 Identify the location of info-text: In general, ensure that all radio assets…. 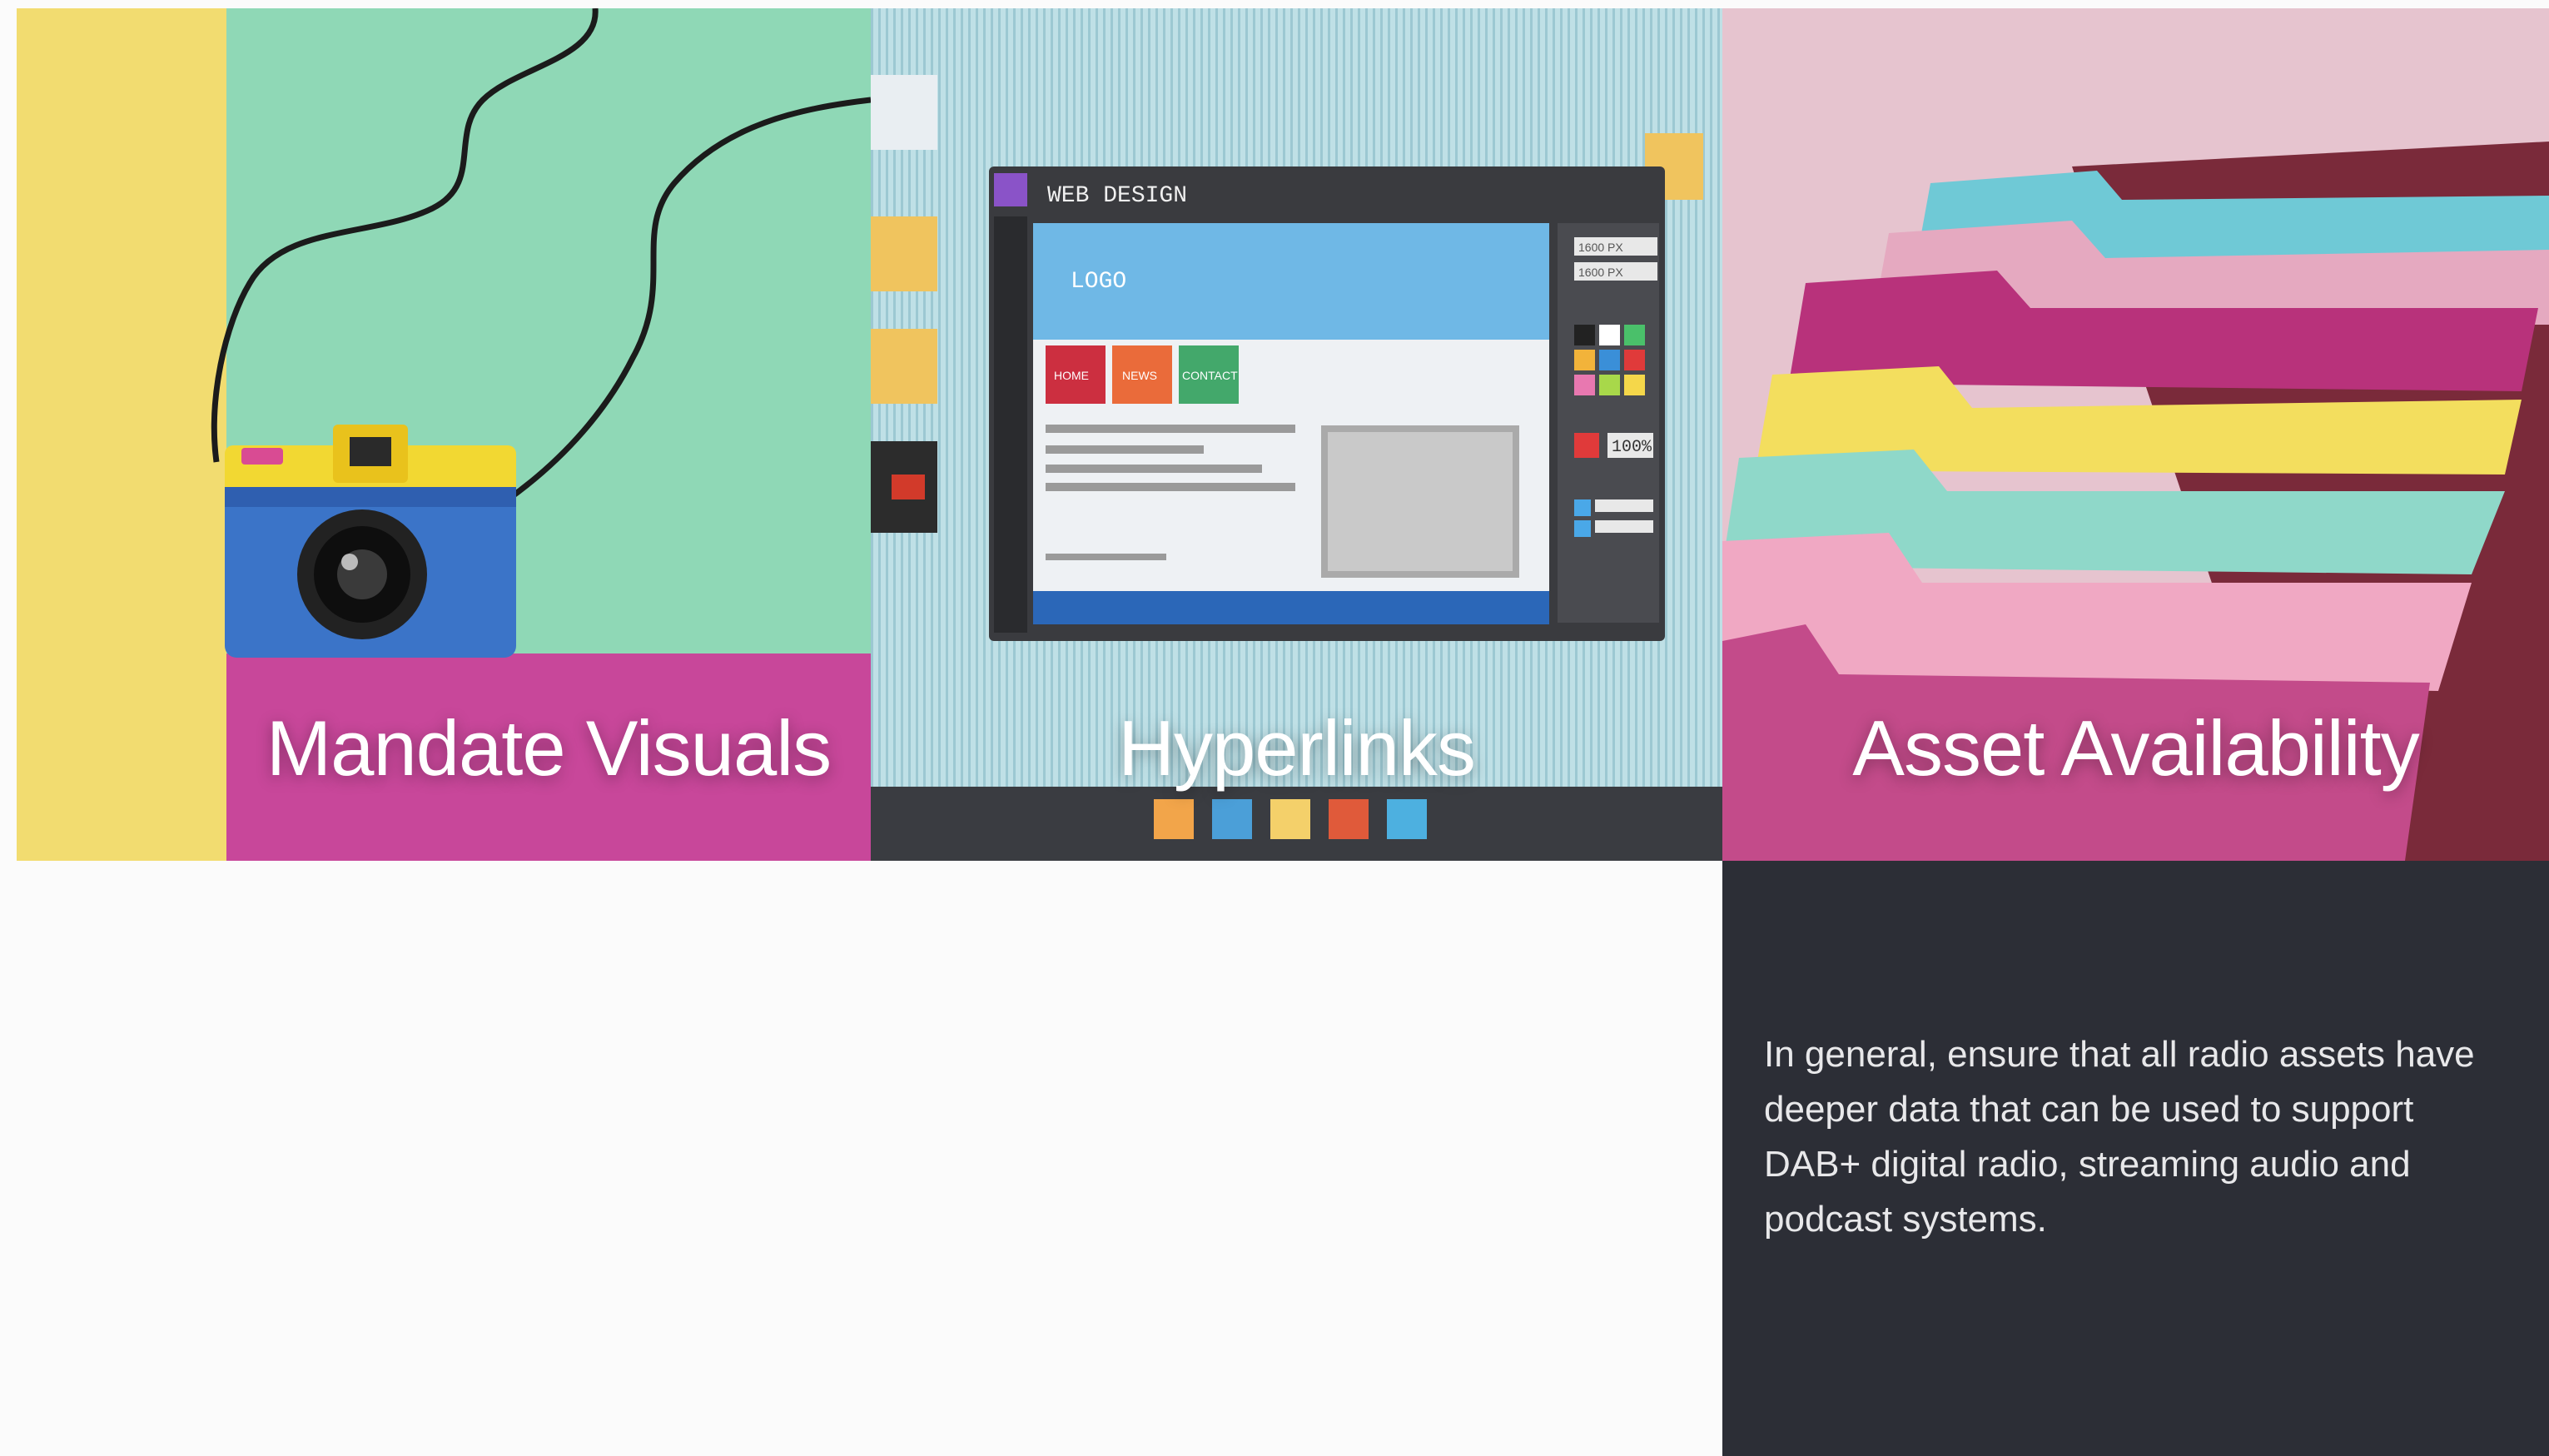
(2120, 1137).